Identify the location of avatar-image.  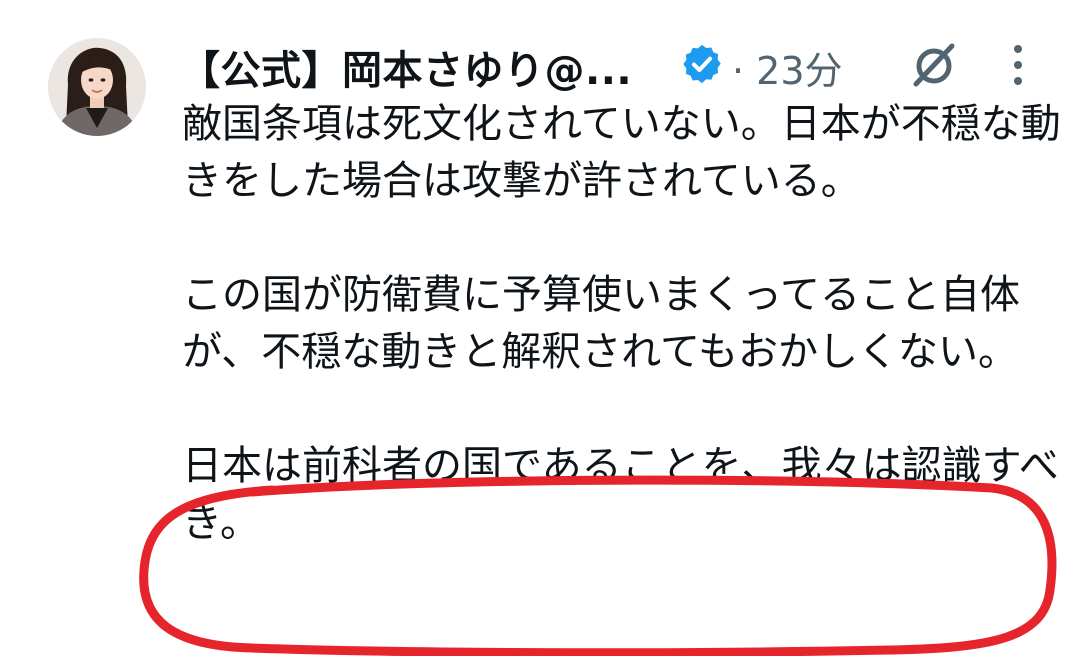
(97, 87).